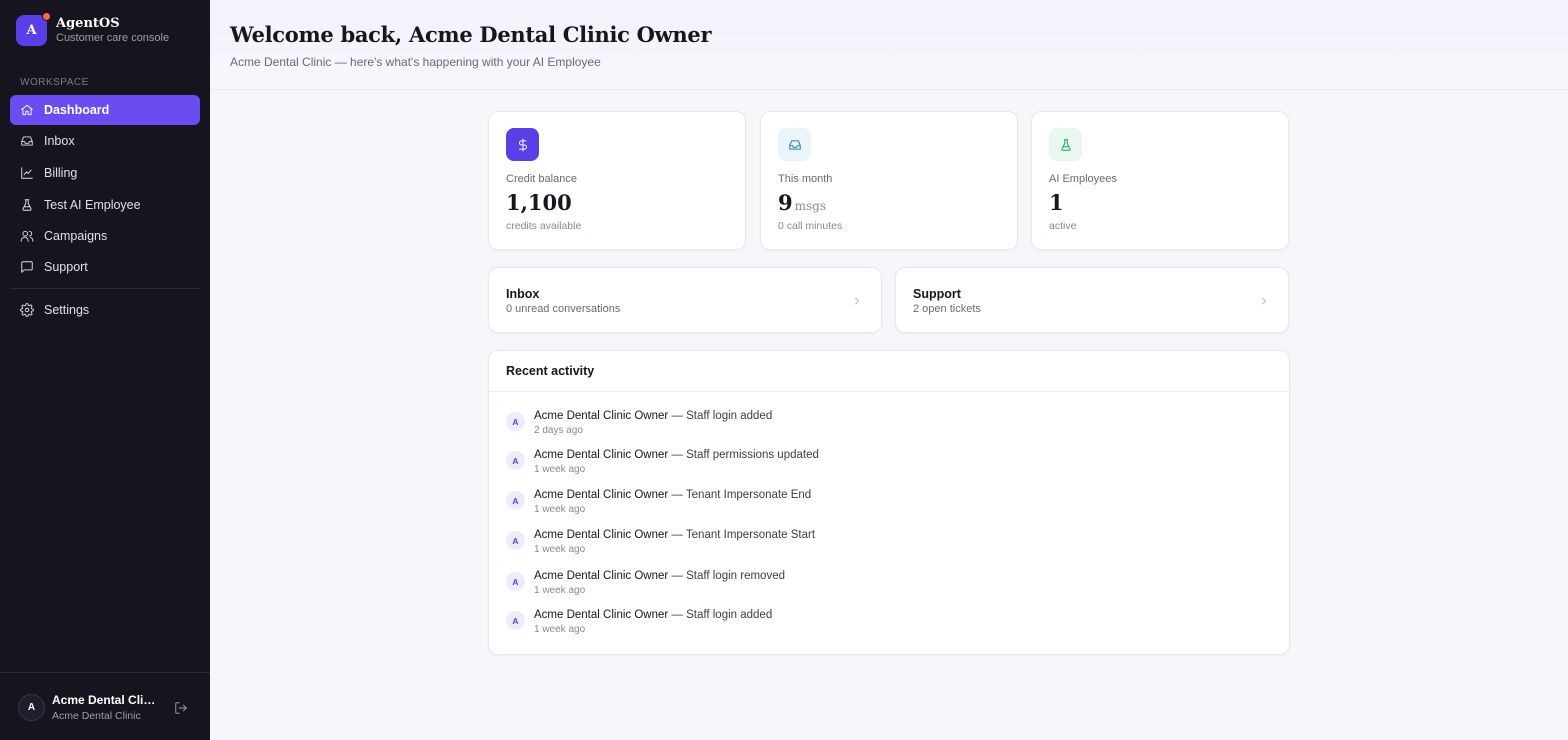  I want to click on brand: A AgentOS Customer care console, so click(93, 29).